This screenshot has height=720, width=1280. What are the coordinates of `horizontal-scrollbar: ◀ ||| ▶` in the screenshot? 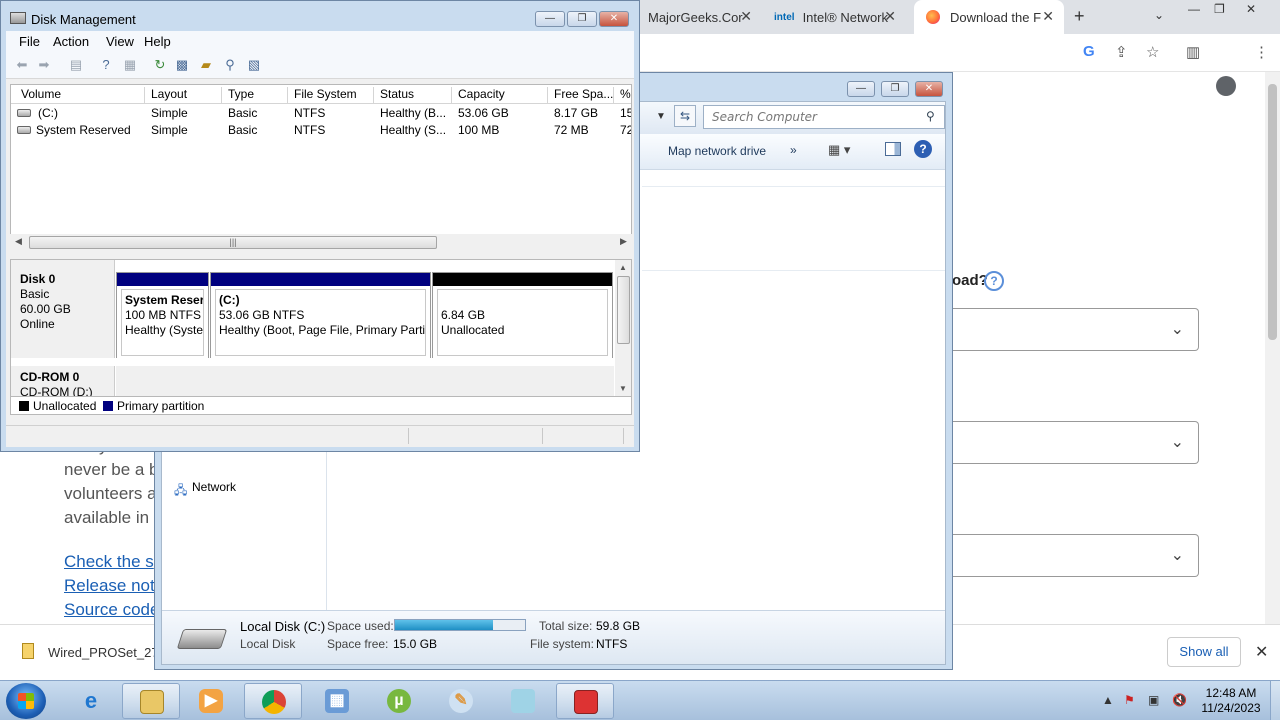 It's located at (321, 242).